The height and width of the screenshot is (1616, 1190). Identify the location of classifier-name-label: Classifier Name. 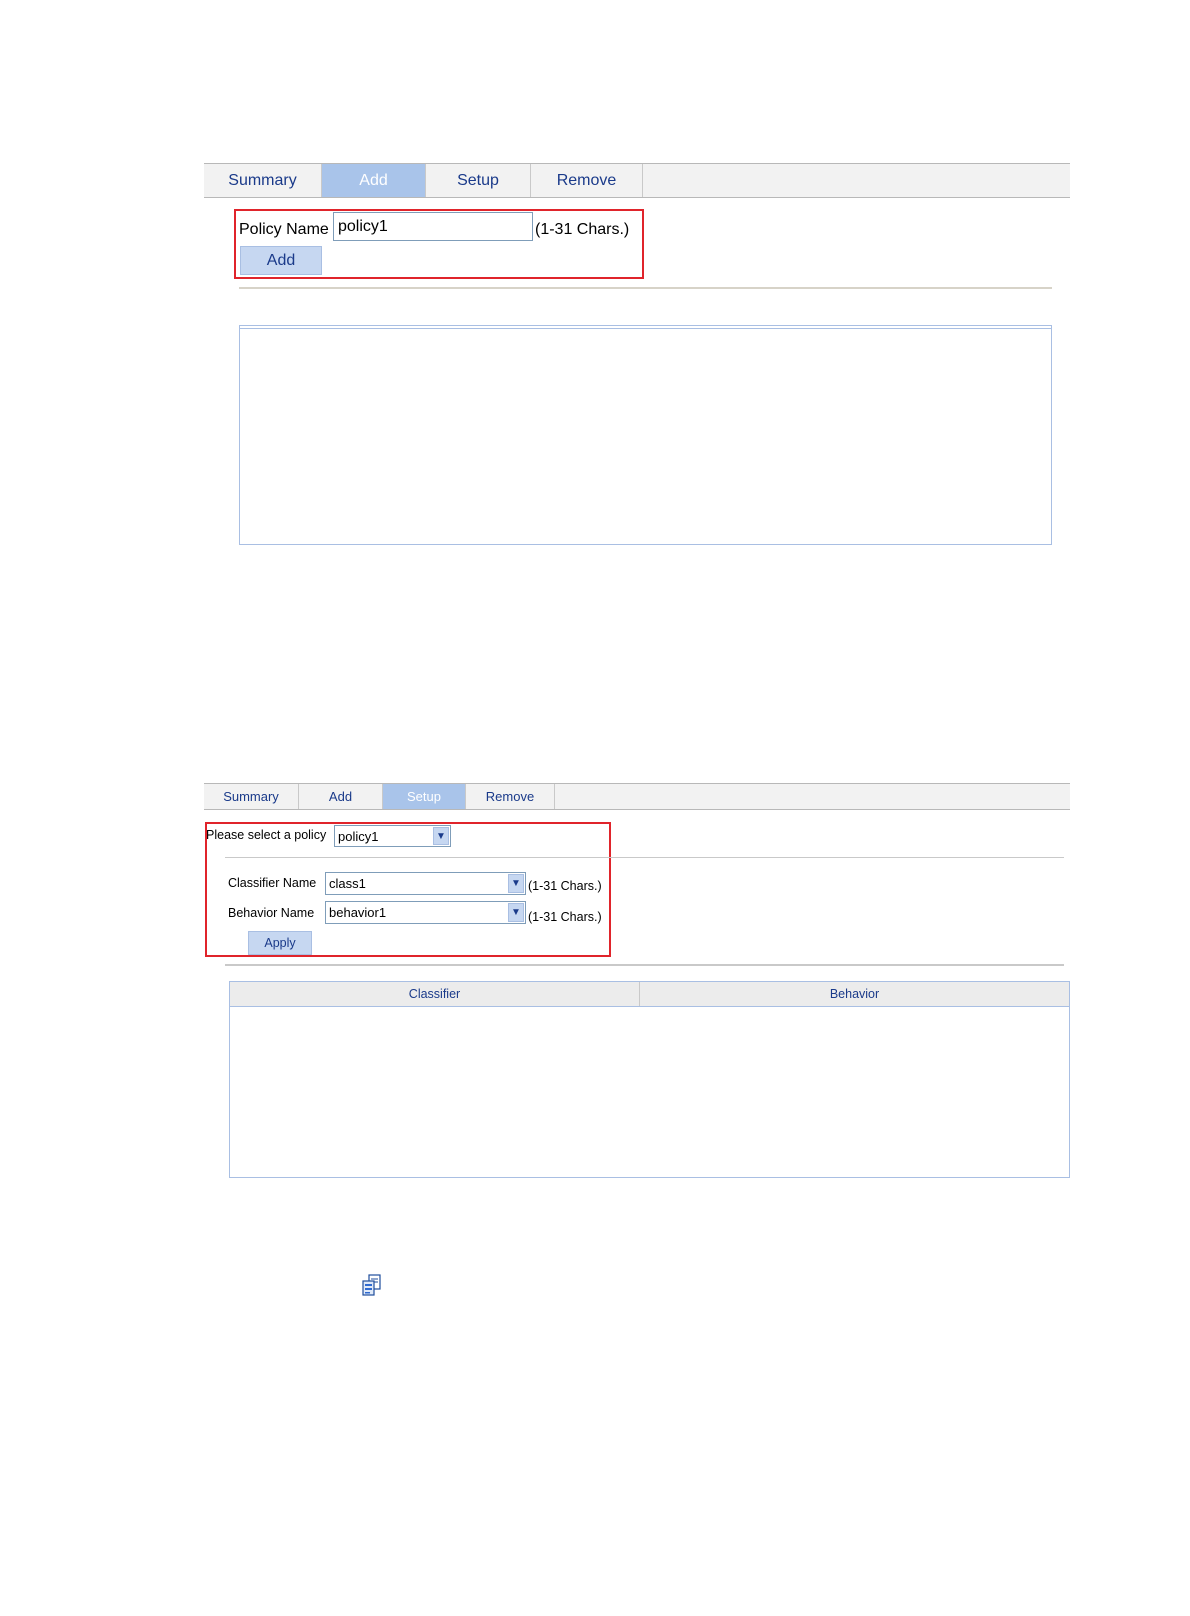
(272, 883).